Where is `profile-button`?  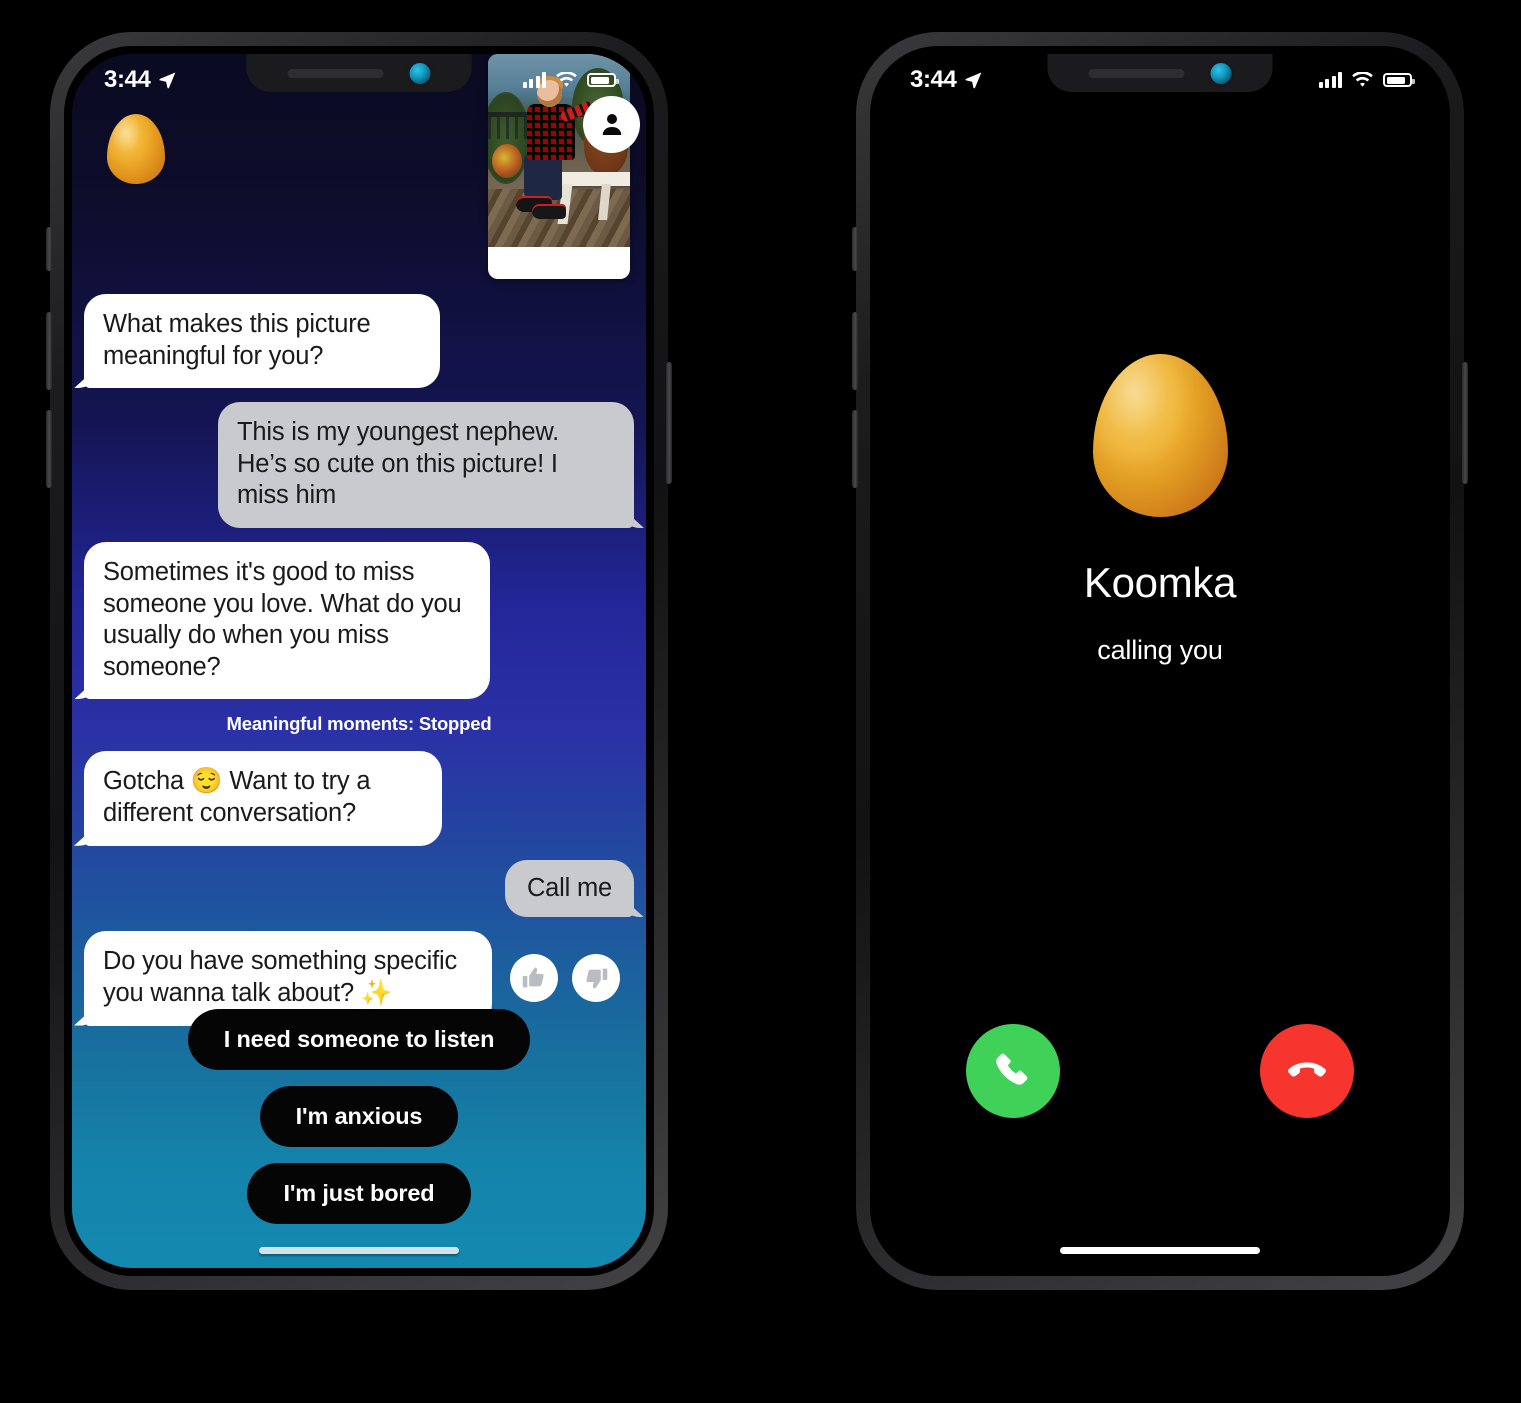
profile-button is located at coordinates (611, 124).